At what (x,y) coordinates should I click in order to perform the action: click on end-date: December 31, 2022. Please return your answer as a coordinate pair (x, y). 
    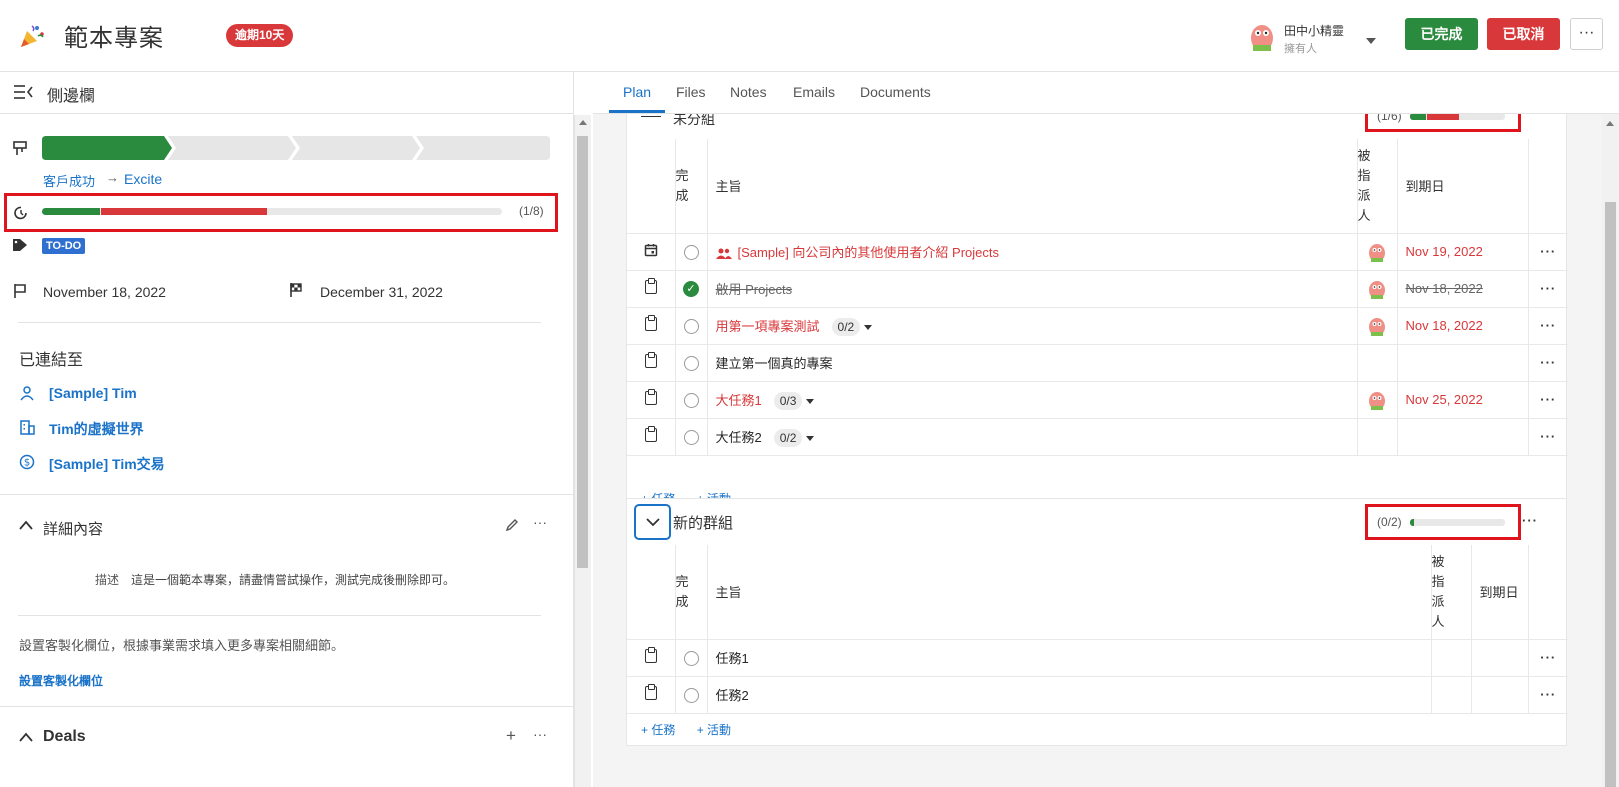
    Looking at the image, I should click on (381, 292).